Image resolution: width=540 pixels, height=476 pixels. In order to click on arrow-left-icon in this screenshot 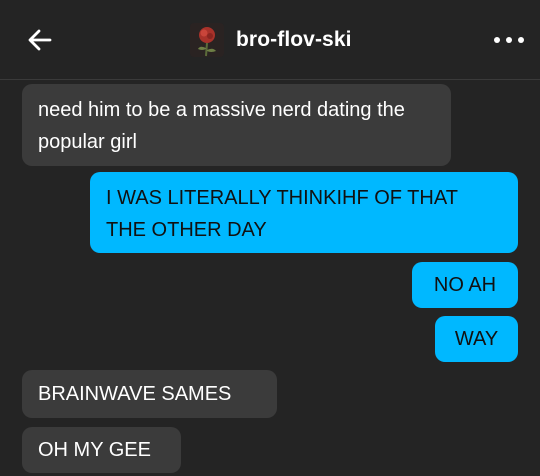, I will do `click(40, 40)`.